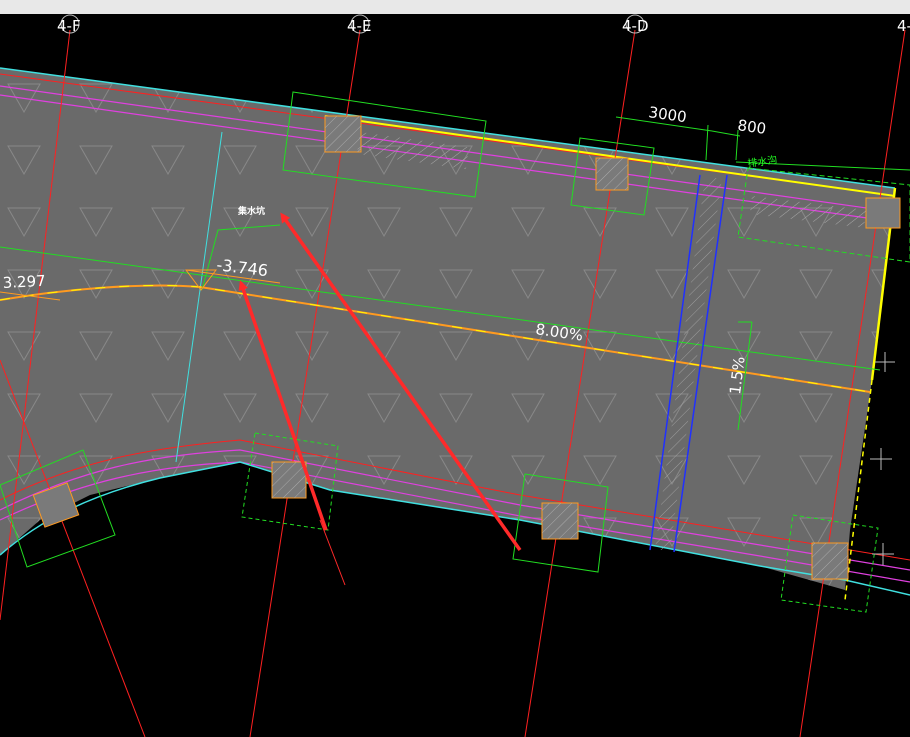  Describe the element at coordinates (751, 127) in the screenshot. I see `dimension-offset: 800` at that location.